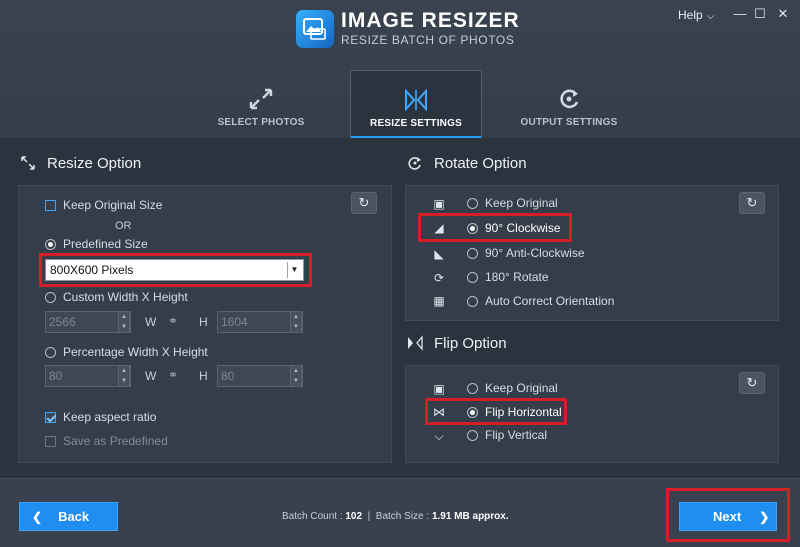 The image size is (800, 547). Describe the element at coordinates (439, 228) in the screenshot. I see `rotate-clockwise-icon: ◢` at that location.